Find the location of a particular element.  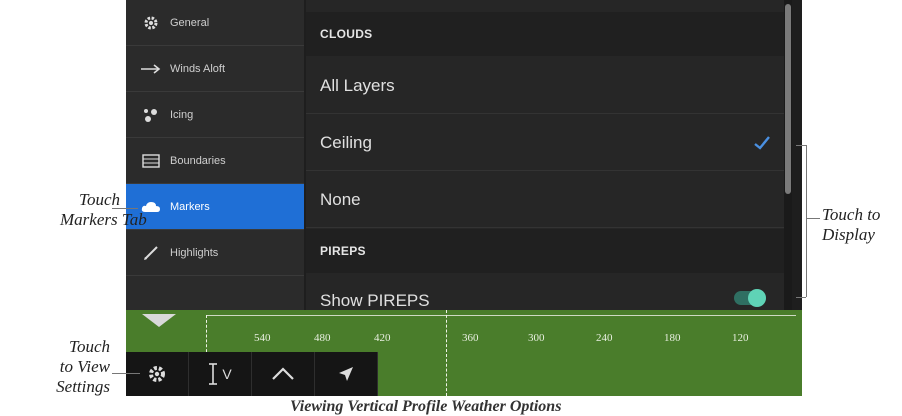

callout-touch-to-display: Touch to Display is located at coordinates (851, 224).